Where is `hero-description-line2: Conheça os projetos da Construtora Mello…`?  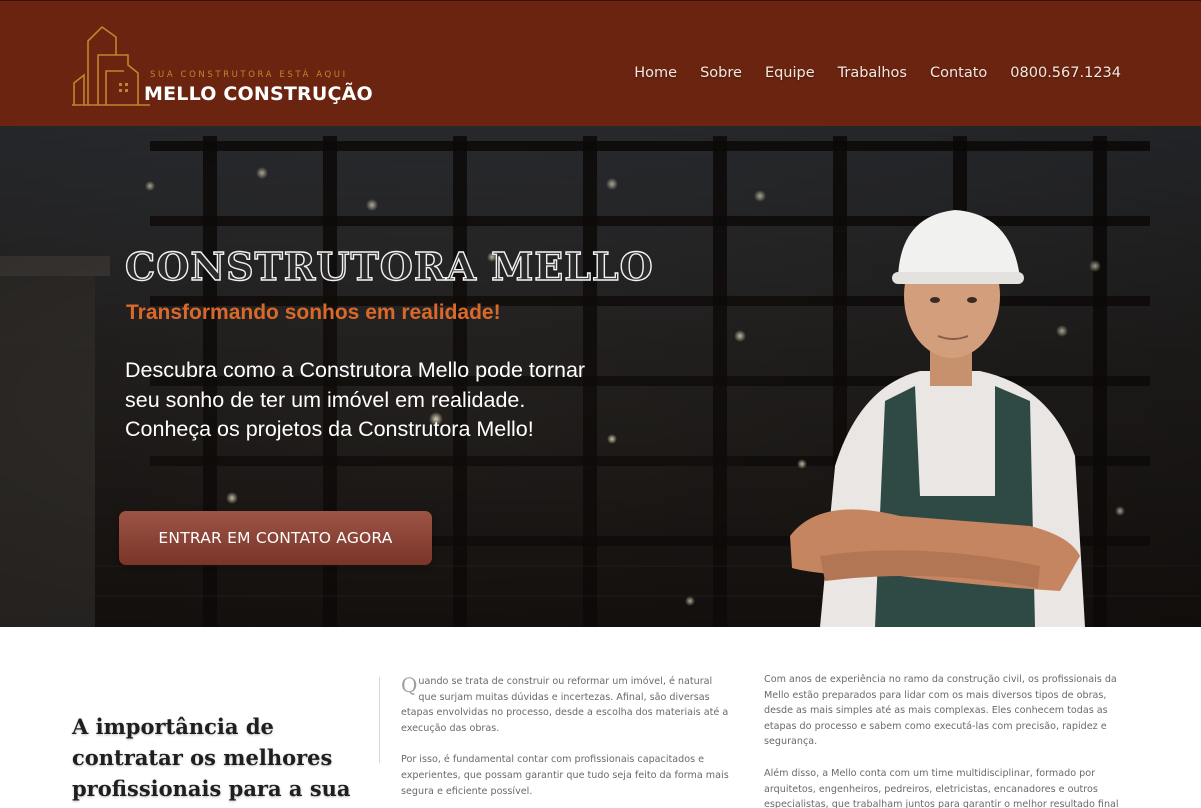 hero-description-line2: Conheça os projetos da Construtora Mello… is located at coordinates (329, 429).